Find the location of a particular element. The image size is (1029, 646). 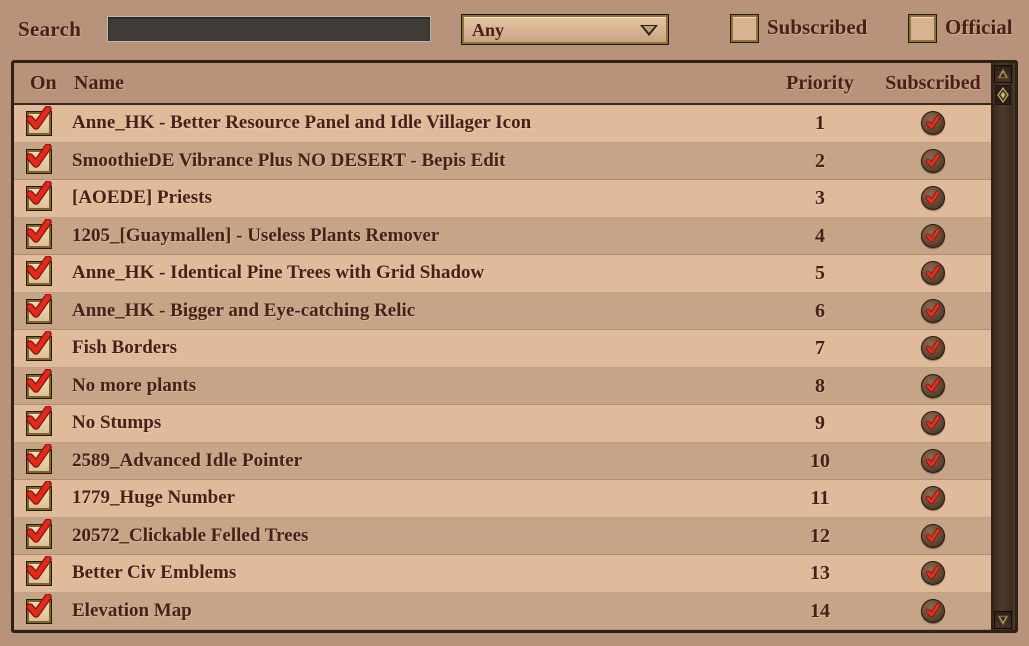

column-header-priority: Priority is located at coordinates (820, 83).